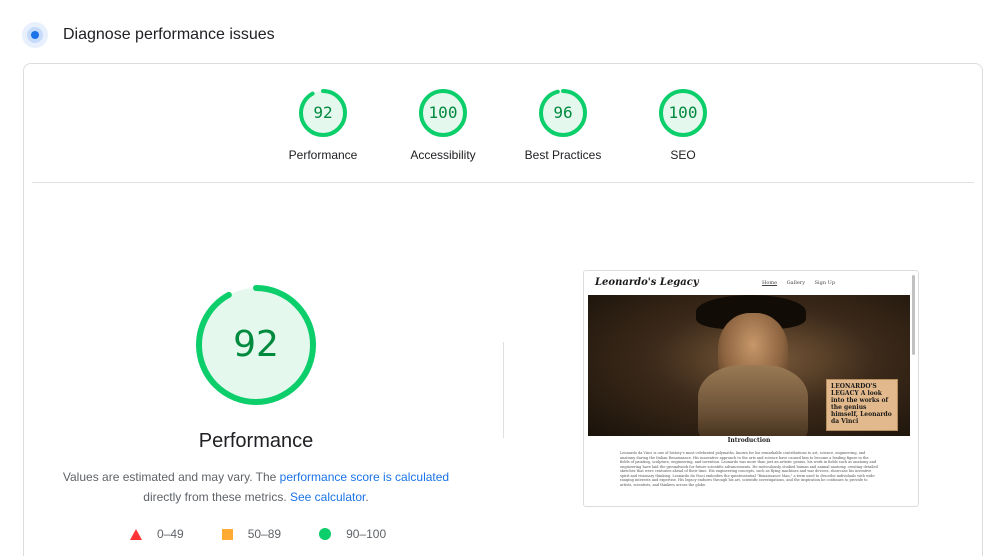 The height and width of the screenshot is (556, 997). Describe the element at coordinates (256, 441) in the screenshot. I see `main-title: Performance` at that location.